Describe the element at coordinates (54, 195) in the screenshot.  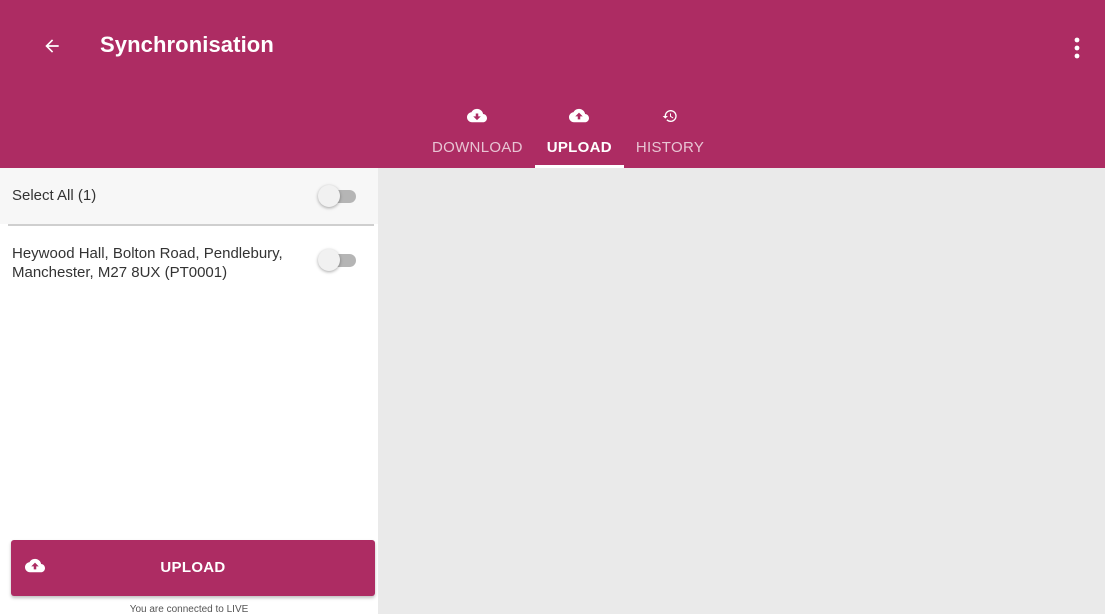
I see `select-all-label: Select All (1)` at that location.